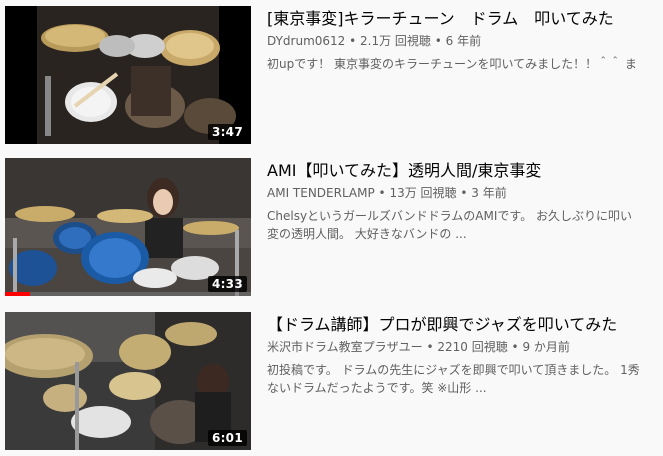 The width and height of the screenshot is (663, 456). Describe the element at coordinates (423, 193) in the screenshot. I see `view-count: 13万 回視聴` at that location.